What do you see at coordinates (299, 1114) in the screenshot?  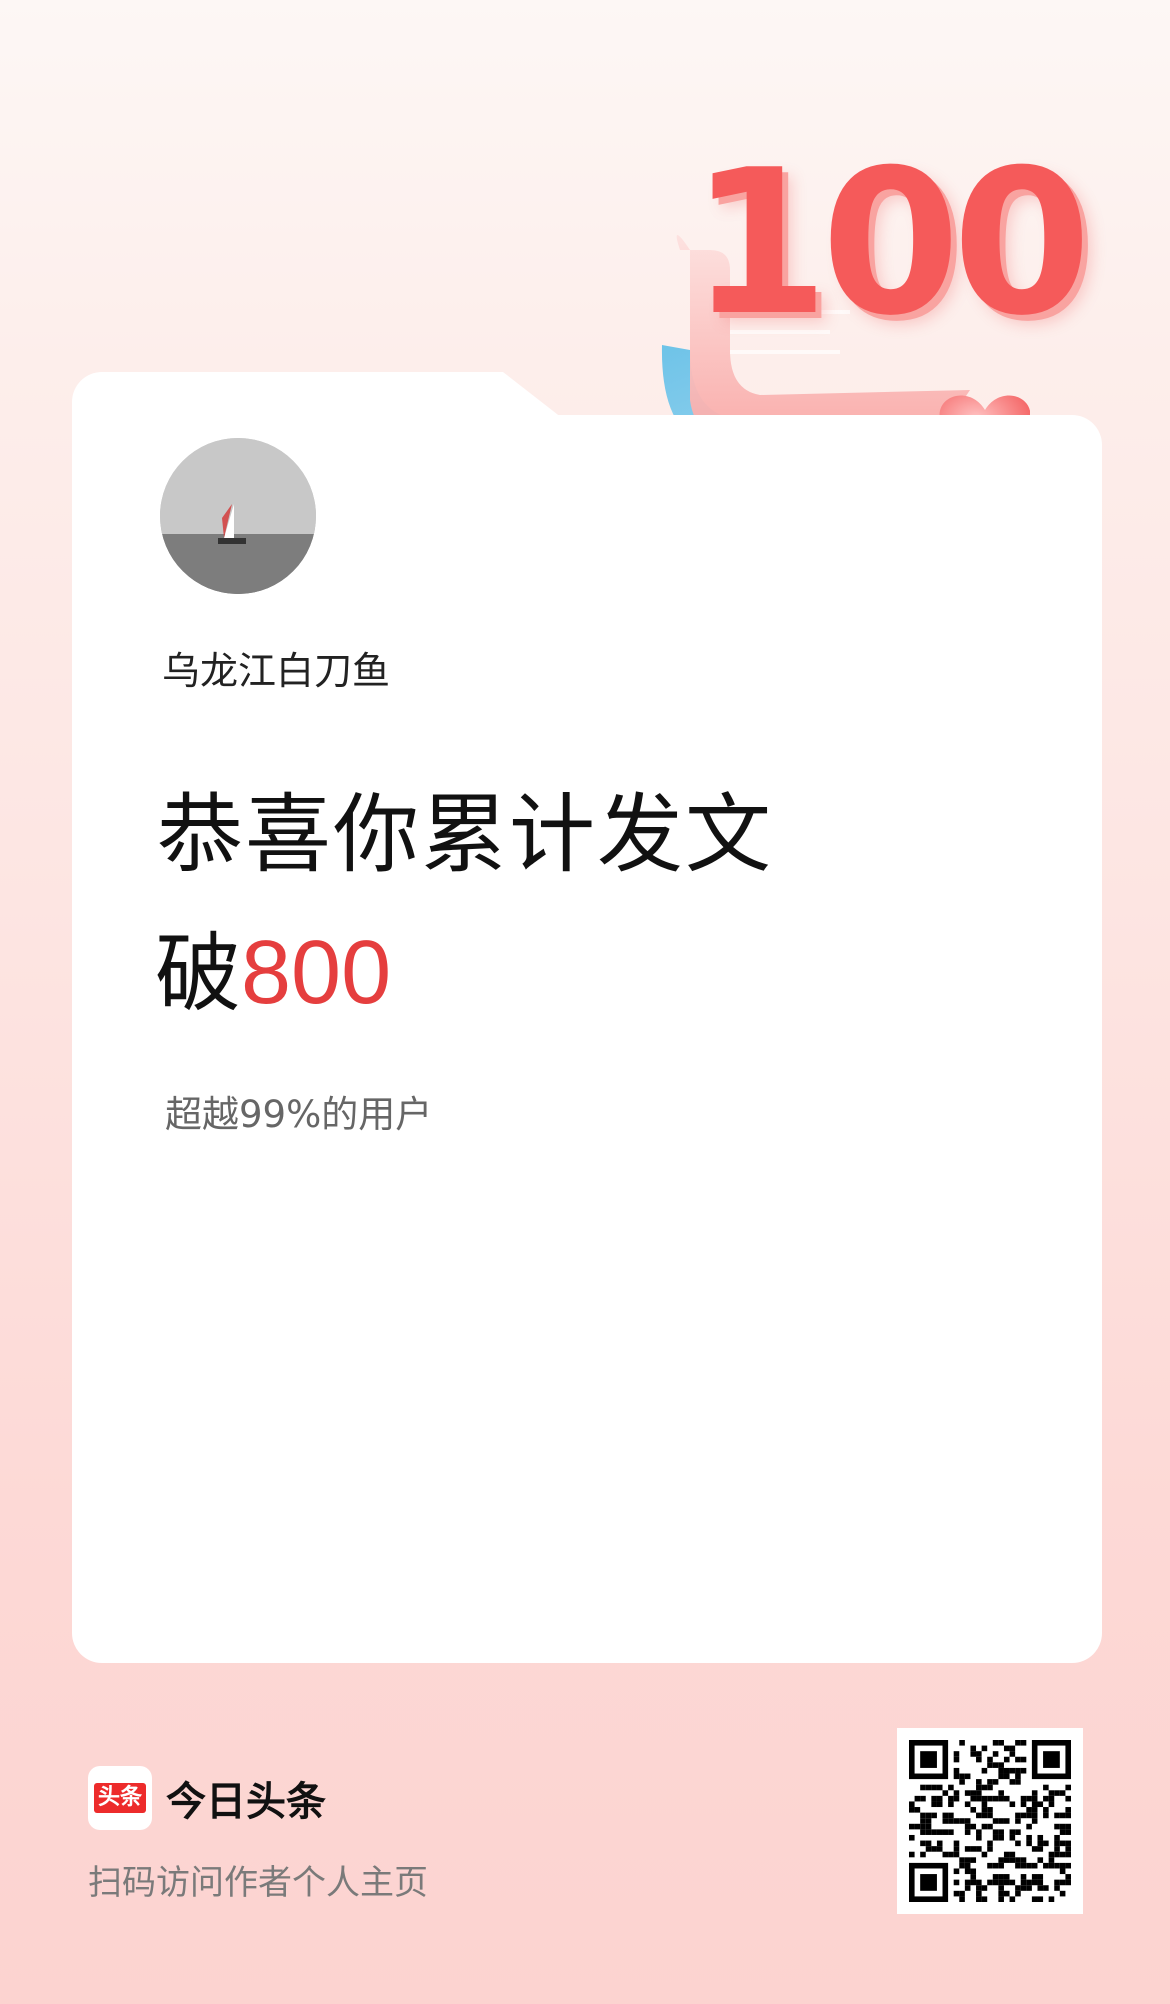 I see `percentile-text: 超越99%的用户` at bounding box center [299, 1114].